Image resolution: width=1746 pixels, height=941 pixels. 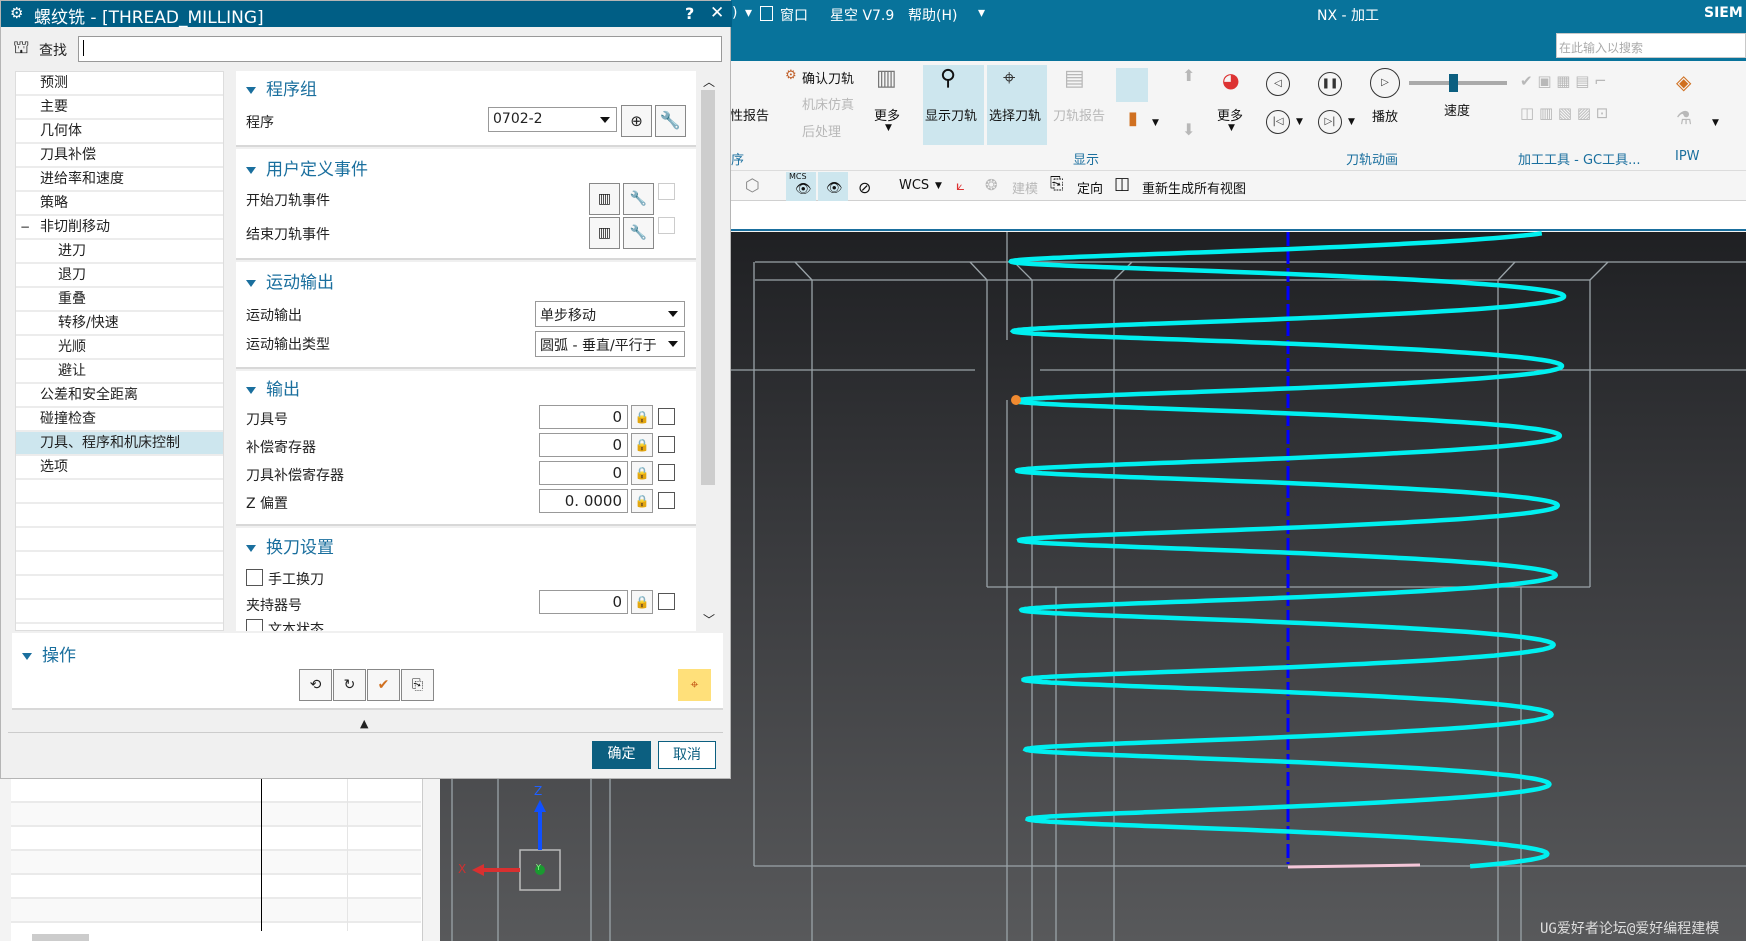 What do you see at coordinates (261, 855) in the screenshot?
I see `column-divider` at bounding box center [261, 855].